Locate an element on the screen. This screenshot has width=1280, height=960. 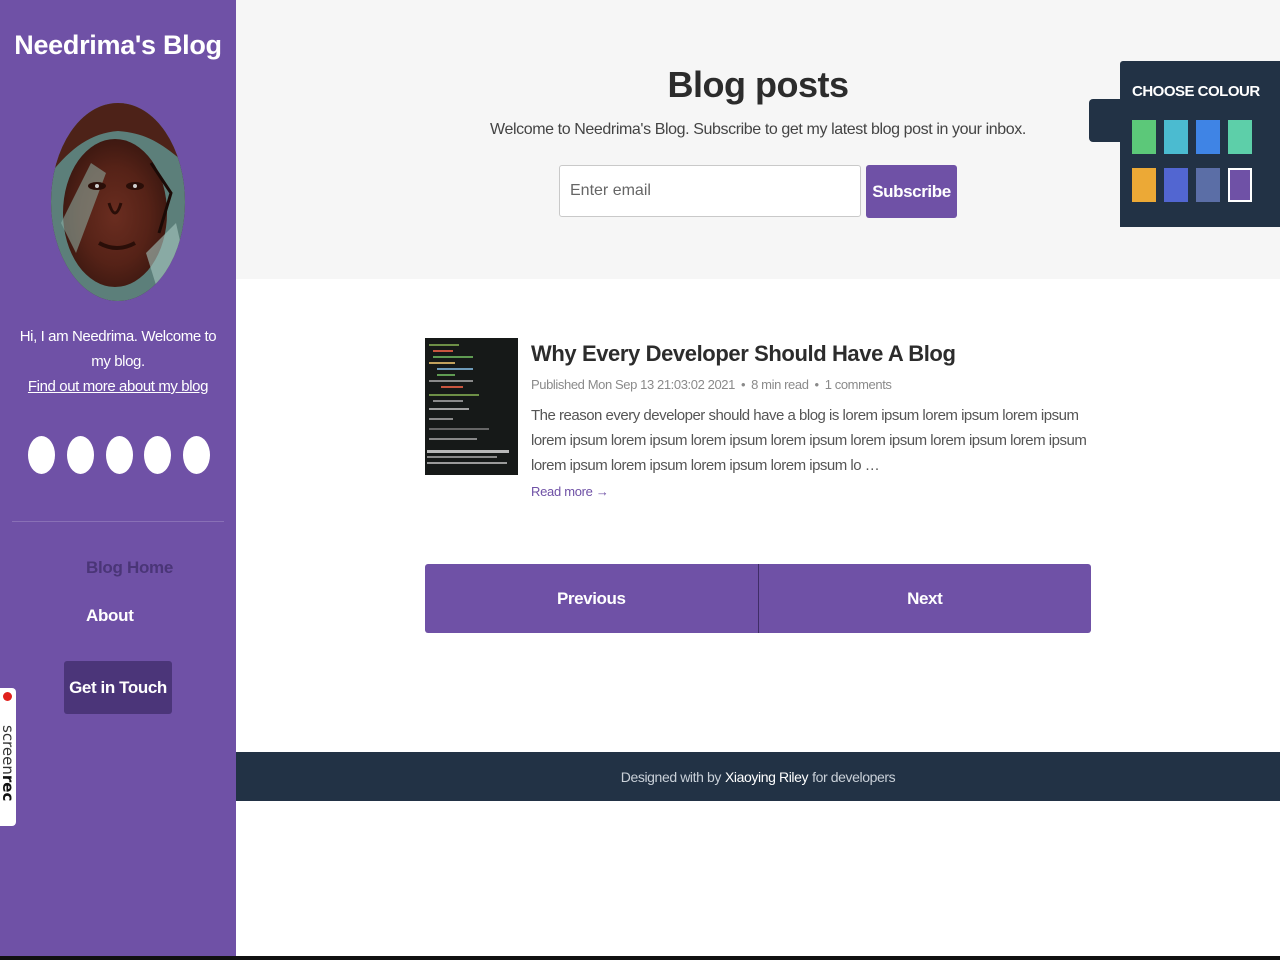
previous-button: Previous is located at coordinates (591, 598).